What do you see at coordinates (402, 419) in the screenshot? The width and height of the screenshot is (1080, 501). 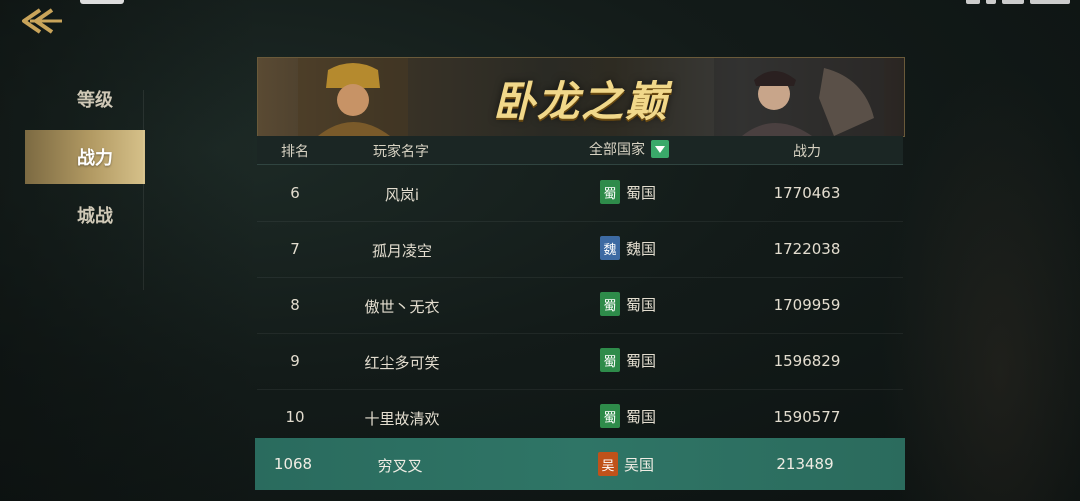 I see `row-player-name: 十里故清欢` at bounding box center [402, 419].